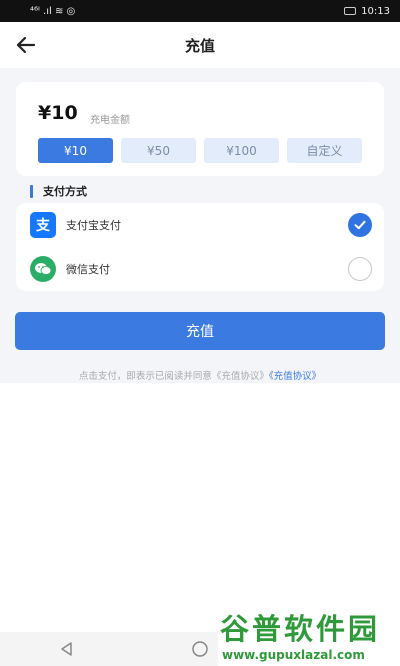  Describe the element at coordinates (350, 11) in the screenshot. I see `battery-icon` at that location.